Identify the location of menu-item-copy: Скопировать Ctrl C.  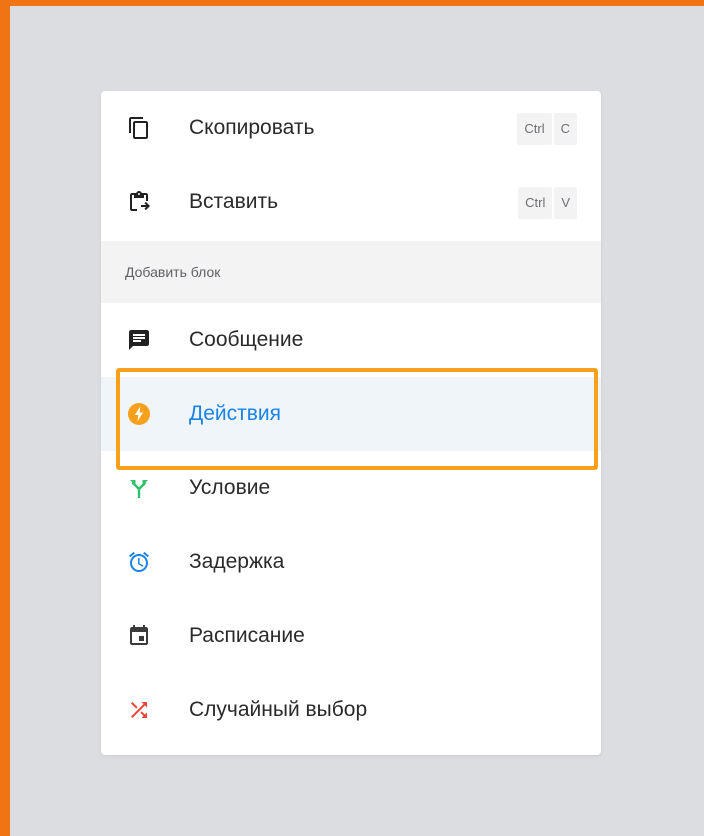
(351, 128).